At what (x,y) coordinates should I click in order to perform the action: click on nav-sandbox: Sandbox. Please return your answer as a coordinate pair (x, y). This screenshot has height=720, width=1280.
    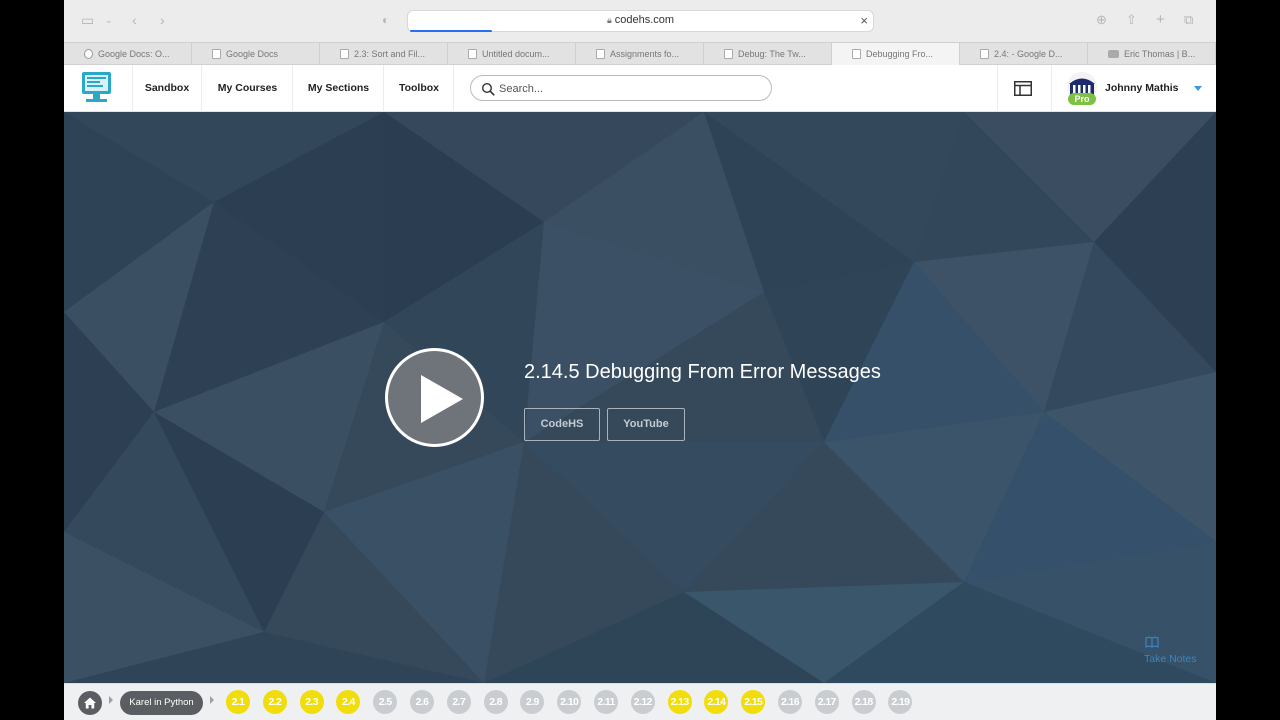
    Looking at the image, I should click on (167, 88).